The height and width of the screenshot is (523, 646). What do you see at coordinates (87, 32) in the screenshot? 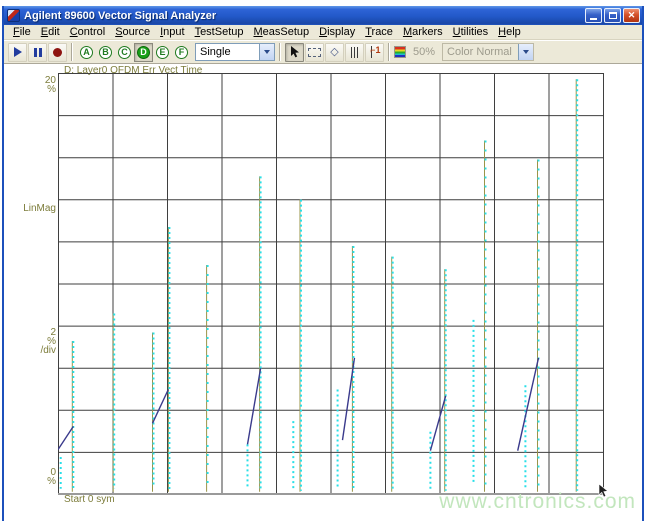
I see `menu-item-control: Control` at bounding box center [87, 32].